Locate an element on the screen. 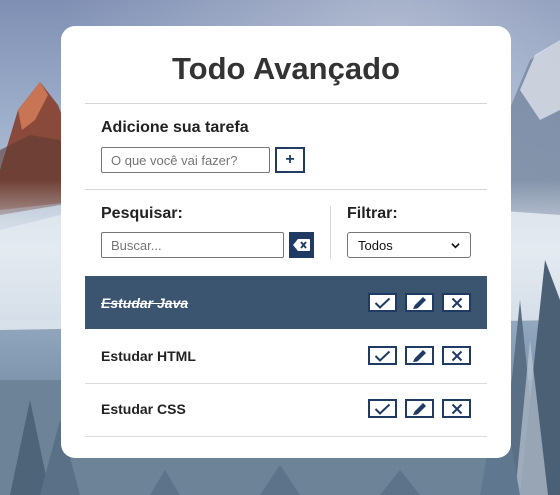  todo-item: Estudar Java is located at coordinates (286, 302).